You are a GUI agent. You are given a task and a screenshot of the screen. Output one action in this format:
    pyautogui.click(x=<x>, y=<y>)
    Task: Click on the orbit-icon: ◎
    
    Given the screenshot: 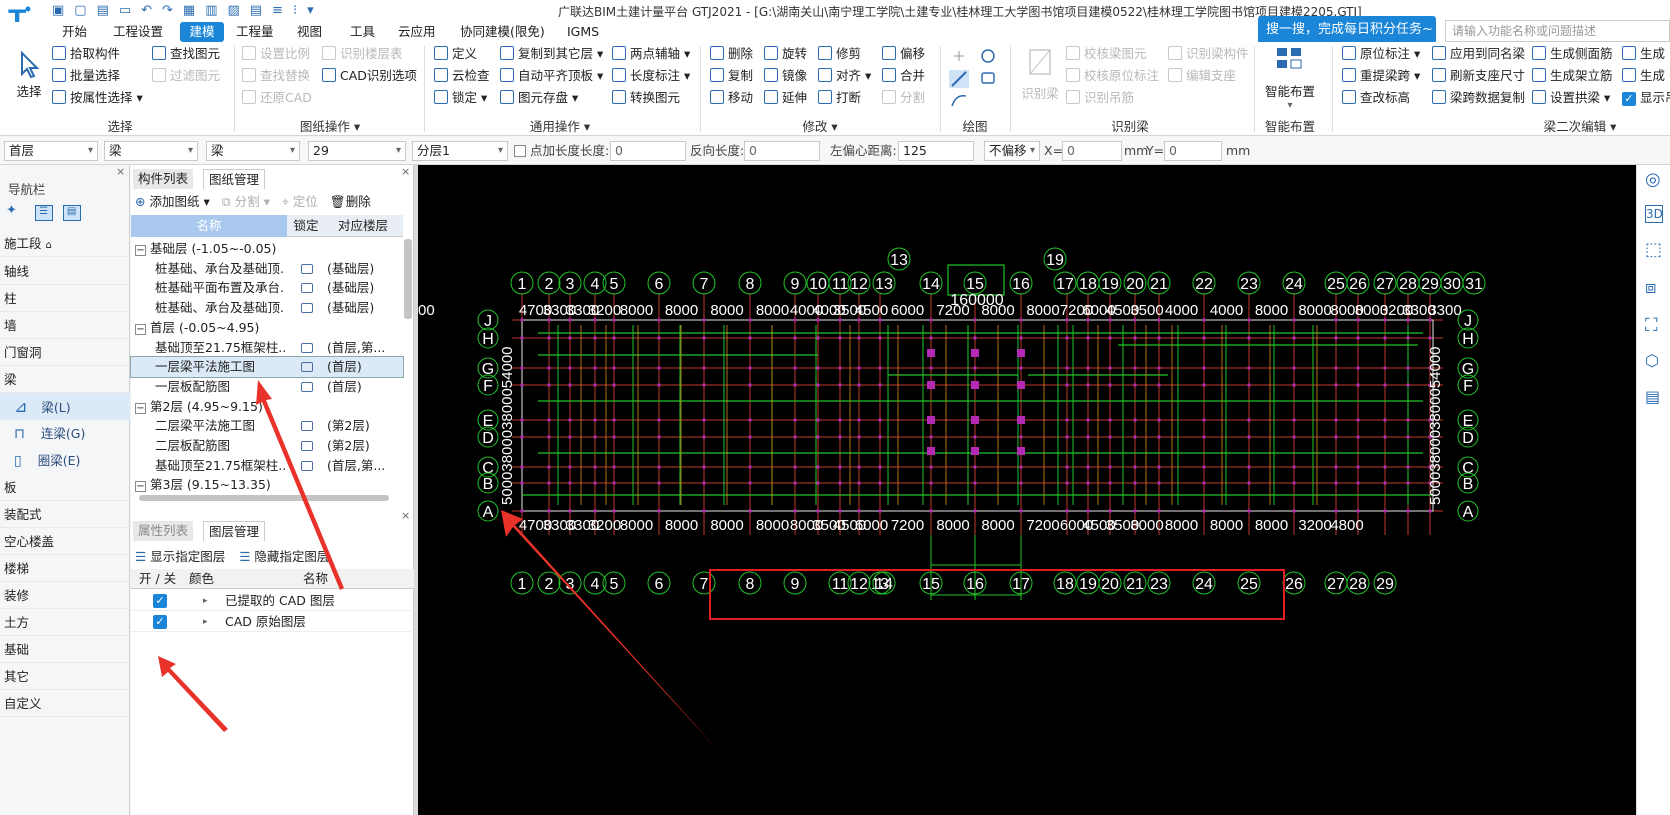 What is the action you would take?
    pyautogui.click(x=1653, y=179)
    